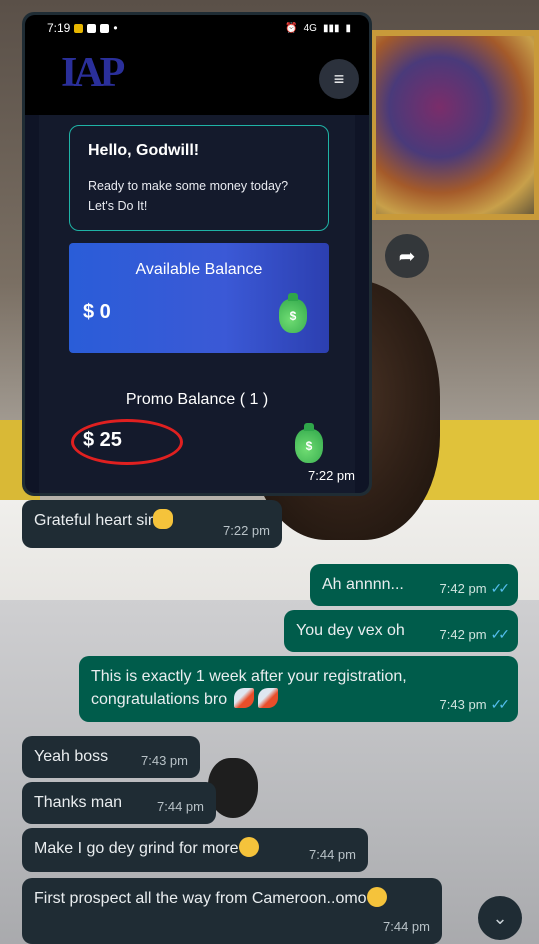 Image resolution: width=539 pixels, height=944 pixels. Describe the element at coordinates (127, 442) in the screenshot. I see `highlight-circle-annotation` at that location.